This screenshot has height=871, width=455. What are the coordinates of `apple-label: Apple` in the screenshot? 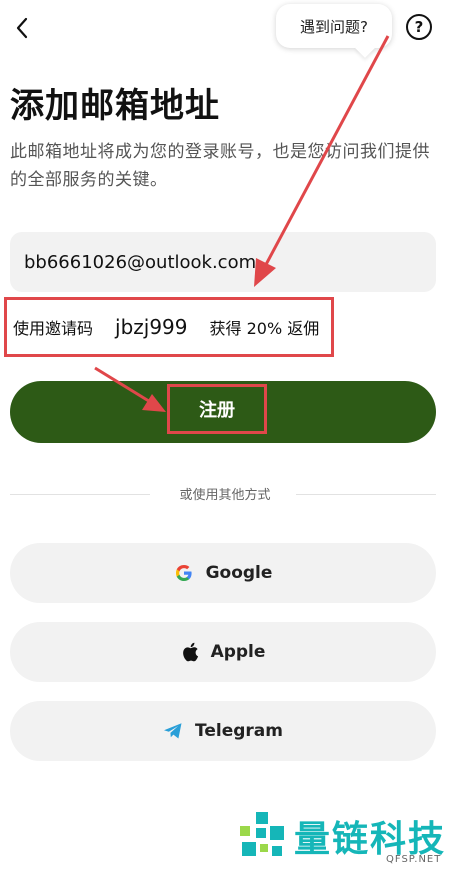 It's located at (238, 652).